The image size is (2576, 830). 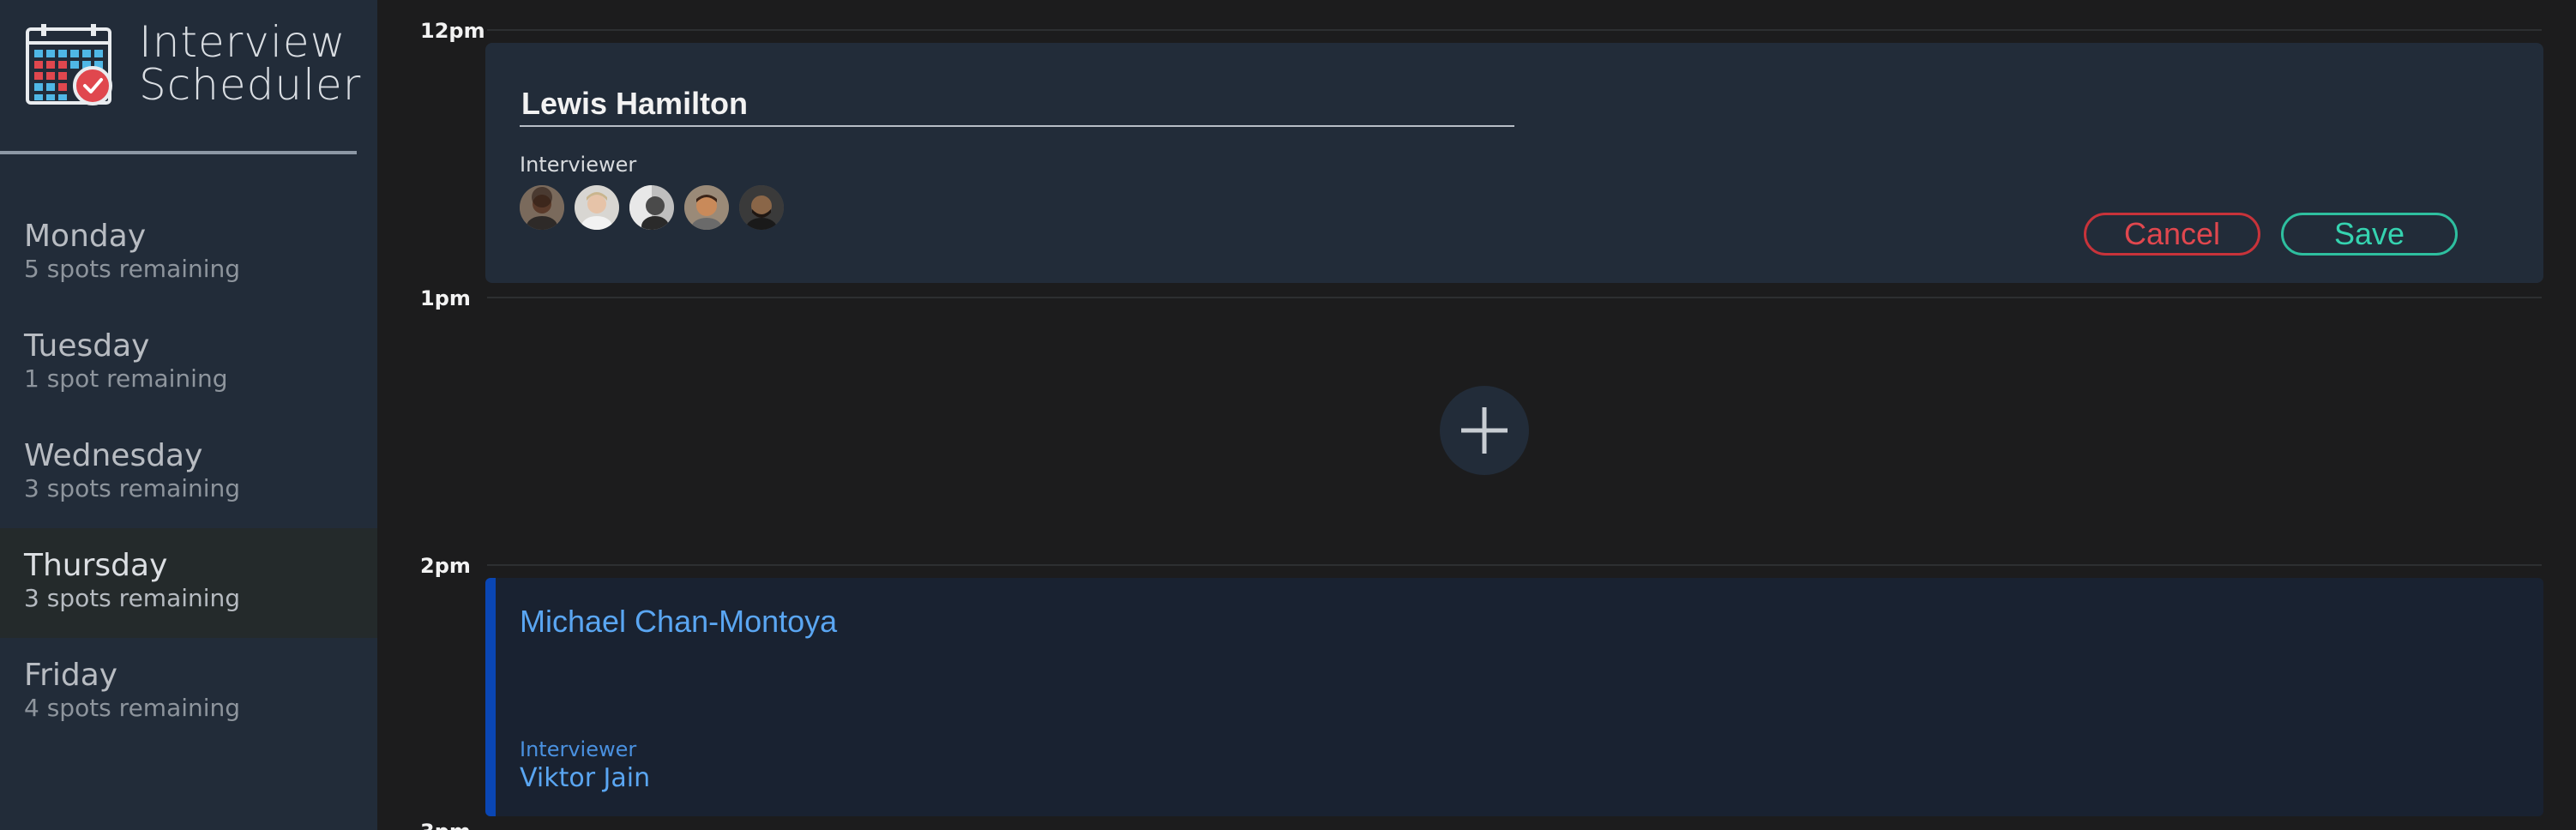 What do you see at coordinates (250, 85) in the screenshot?
I see `app-title-line-2: Scheduler` at bounding box center [250, 85].